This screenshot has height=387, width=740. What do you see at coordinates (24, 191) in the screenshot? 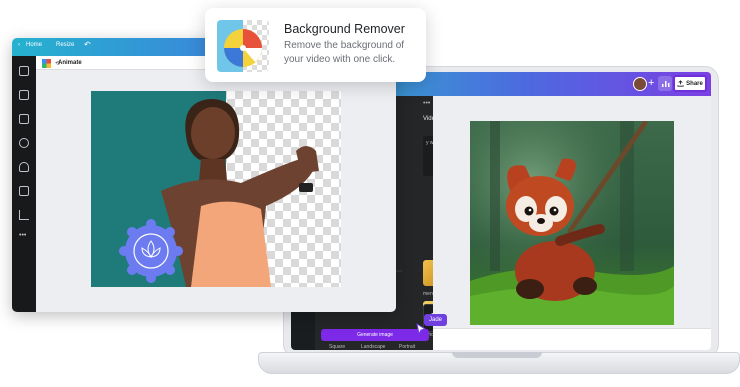
I see `folder-icon` at bounding box center [24, 191].